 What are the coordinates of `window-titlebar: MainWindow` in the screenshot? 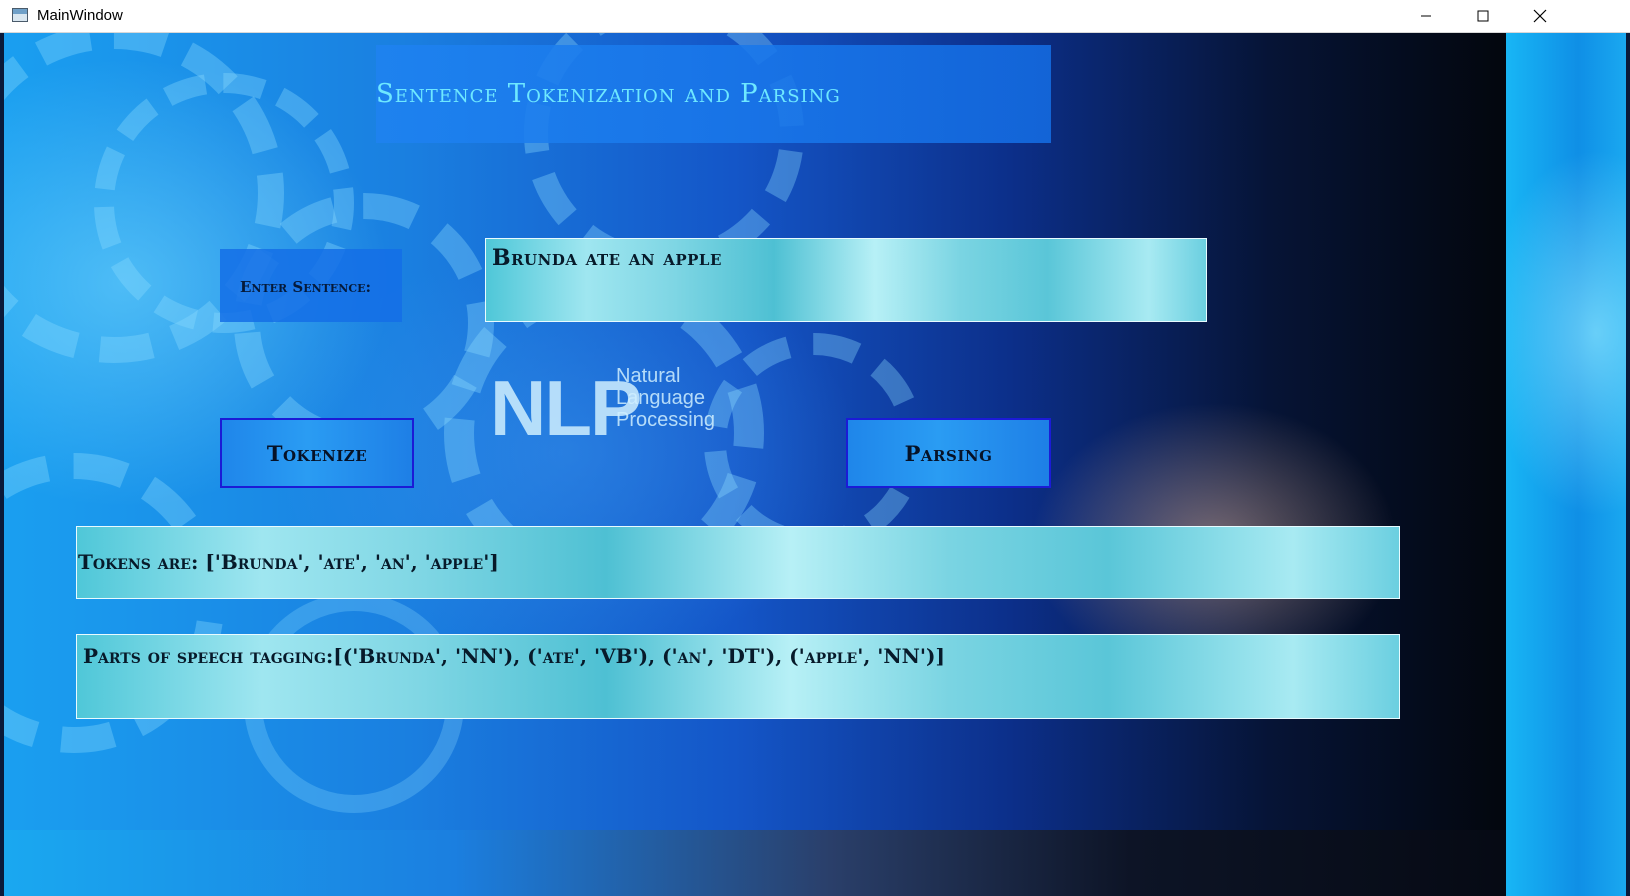 It's located at (815, 16).